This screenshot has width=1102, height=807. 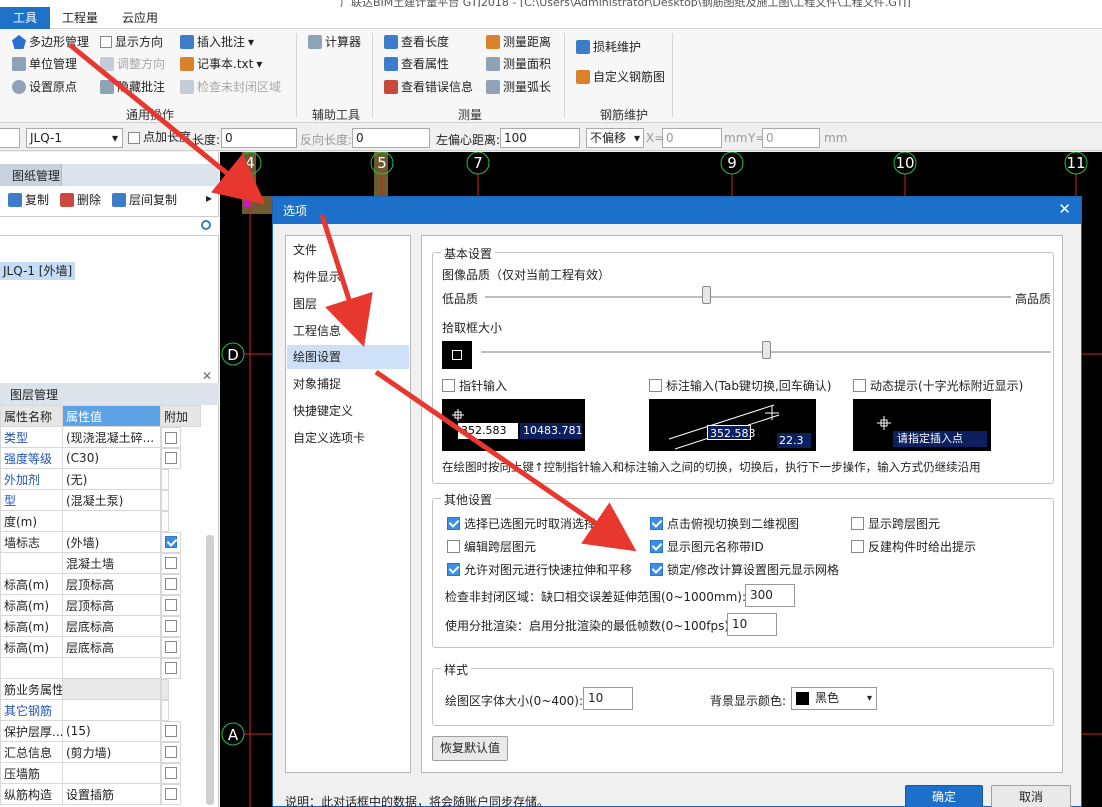 What do you see at coordinates (159, 137) in the screenshot?
I see `point-length-checkbox: 点加长度` at bounding box center [159, 137].